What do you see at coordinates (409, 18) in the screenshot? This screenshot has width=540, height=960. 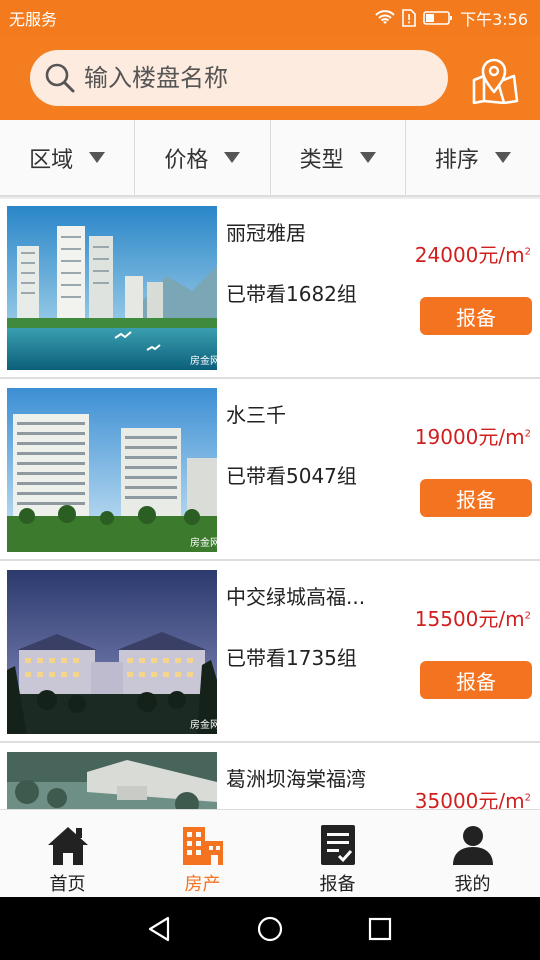 I see `sim-alert-icon` at bounding box center [409, 18].